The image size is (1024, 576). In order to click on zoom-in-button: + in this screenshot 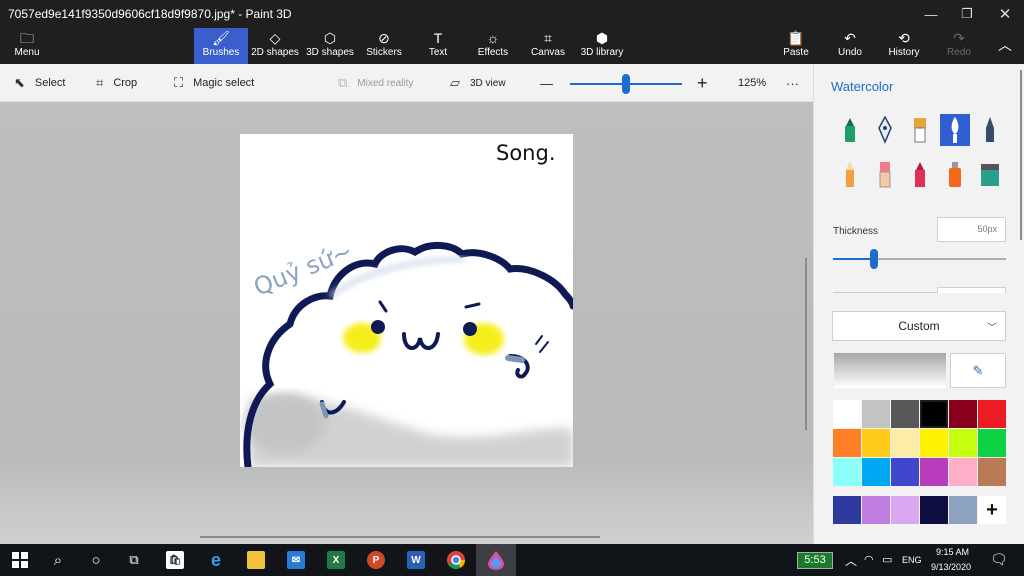, I will do `click(702, 83)`.